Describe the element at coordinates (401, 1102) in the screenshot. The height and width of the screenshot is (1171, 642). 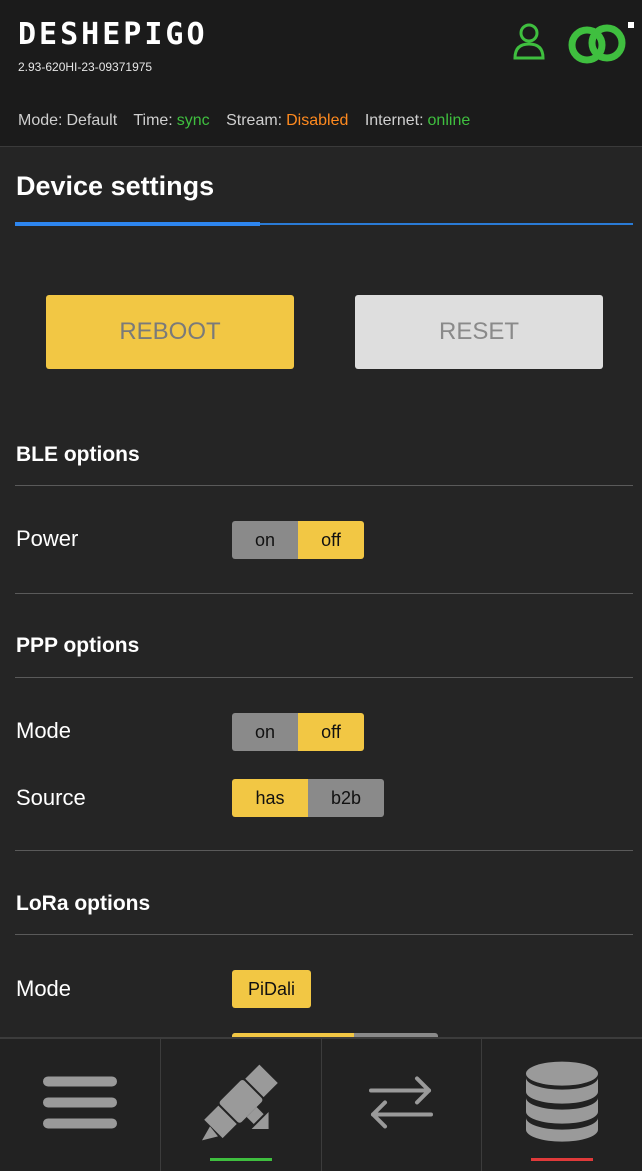
I see `transfer-arrows-icon` at that location.